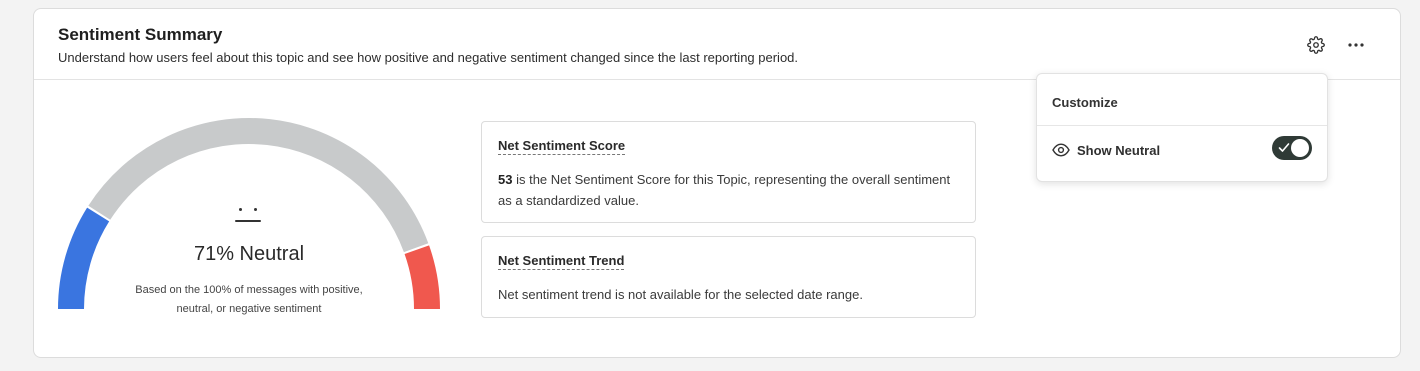  I want to click on check-icon, so click(1284, 147).